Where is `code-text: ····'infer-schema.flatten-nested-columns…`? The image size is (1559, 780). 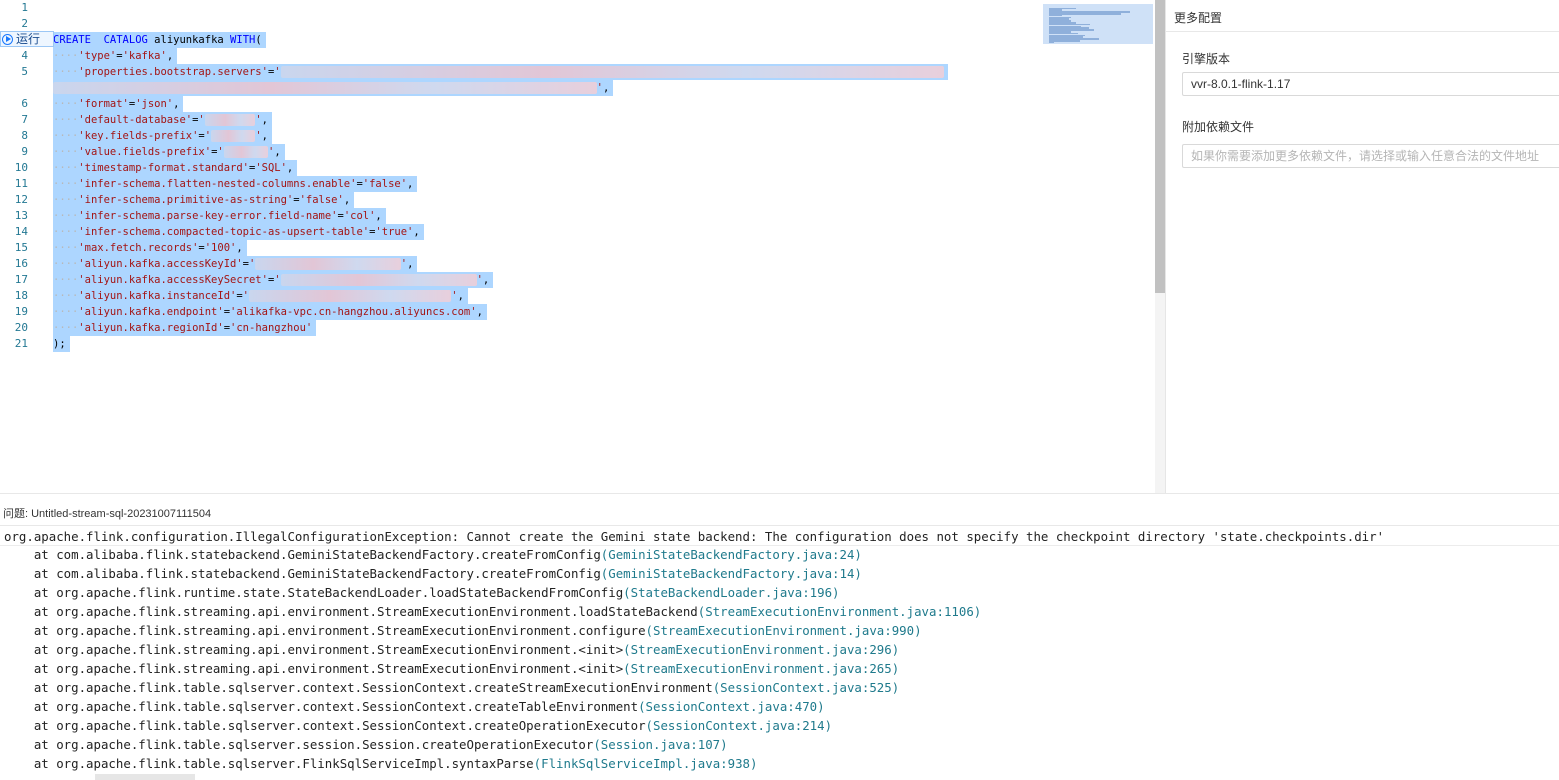 code-text: ····'infer-schema.flatten-nested-columns… is located at coordinates (235, 184).